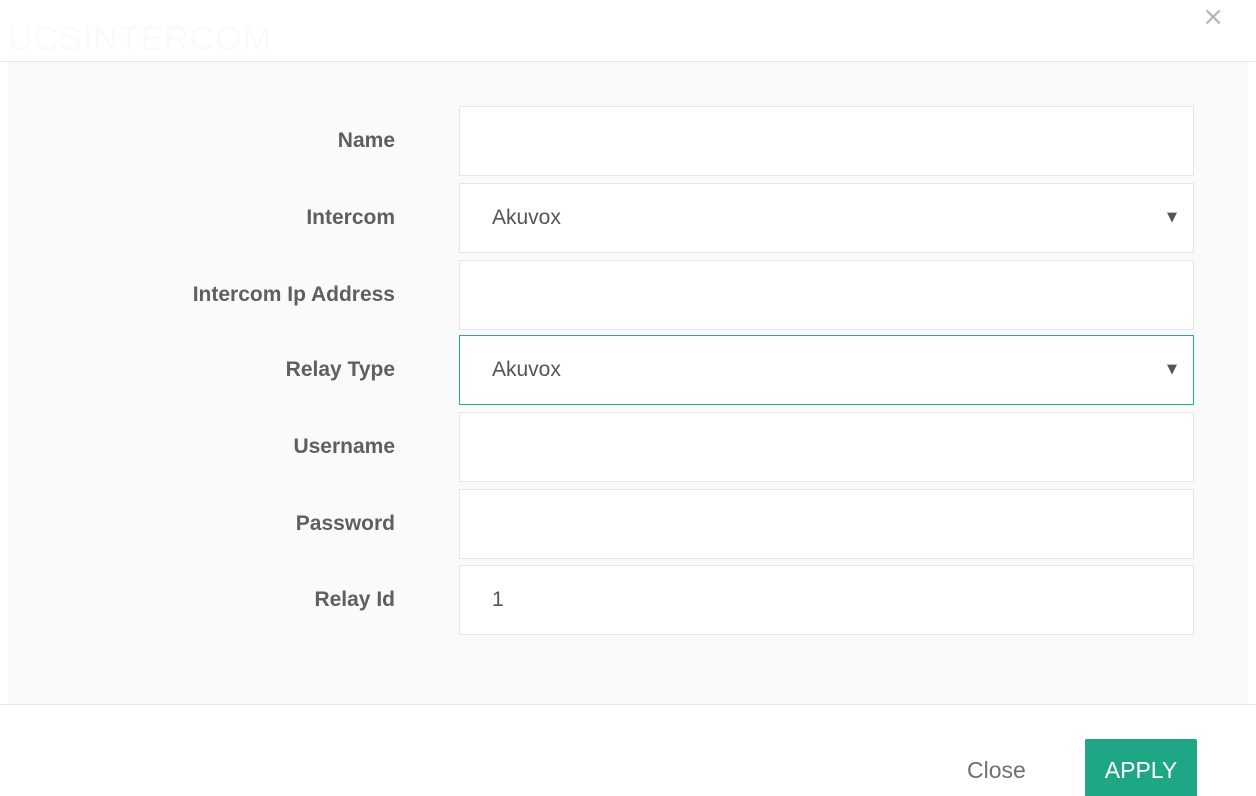  Describe the element at coordinates (1141, 767) in the screenshot. I see `apply-button: APPLY` at that location.